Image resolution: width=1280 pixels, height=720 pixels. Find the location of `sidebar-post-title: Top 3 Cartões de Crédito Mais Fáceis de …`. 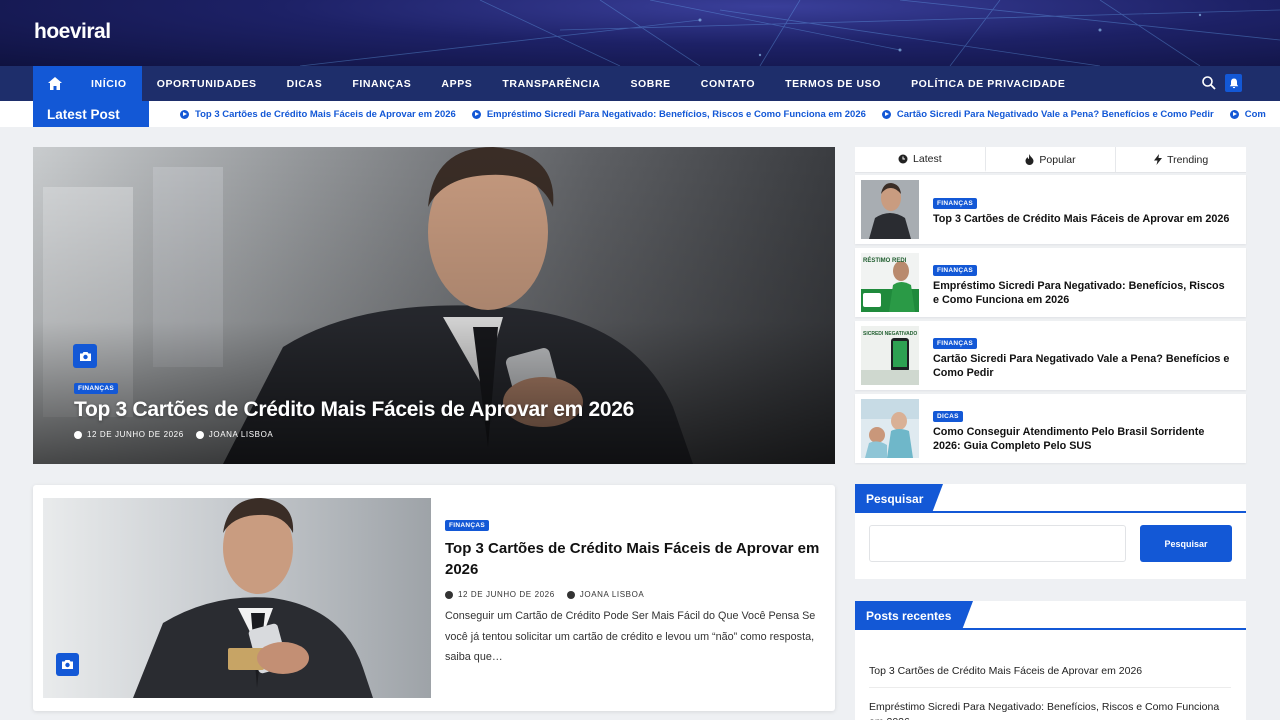

sidebar-post-title: Top 3 Cartões de Crédito Mais Fáceis de … is located at coordinates (1083, 219).